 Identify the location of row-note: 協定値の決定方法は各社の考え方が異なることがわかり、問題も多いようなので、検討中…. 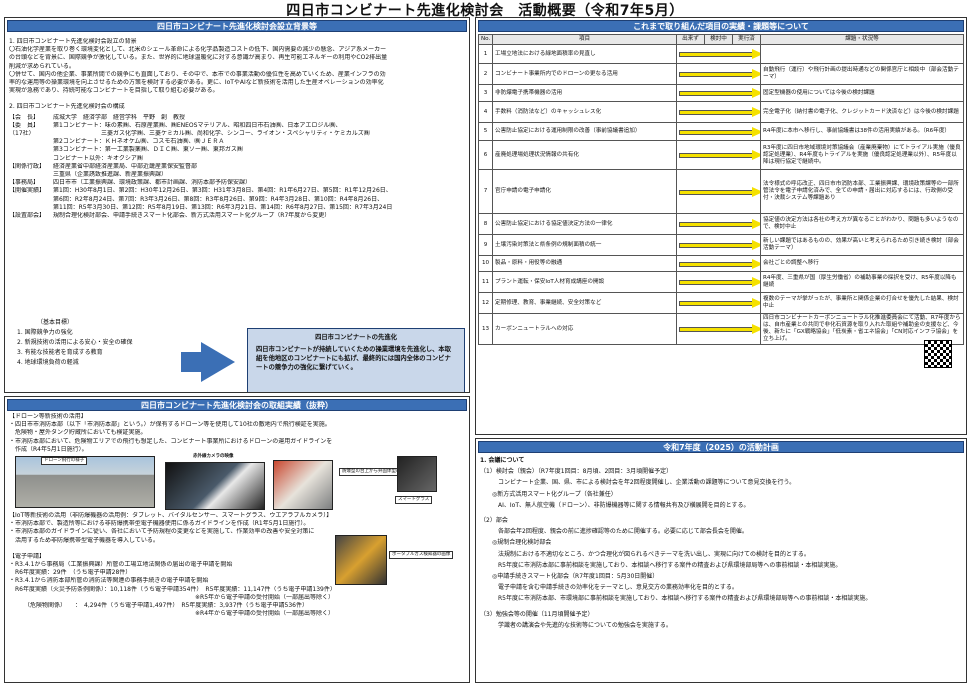
(862, 224).